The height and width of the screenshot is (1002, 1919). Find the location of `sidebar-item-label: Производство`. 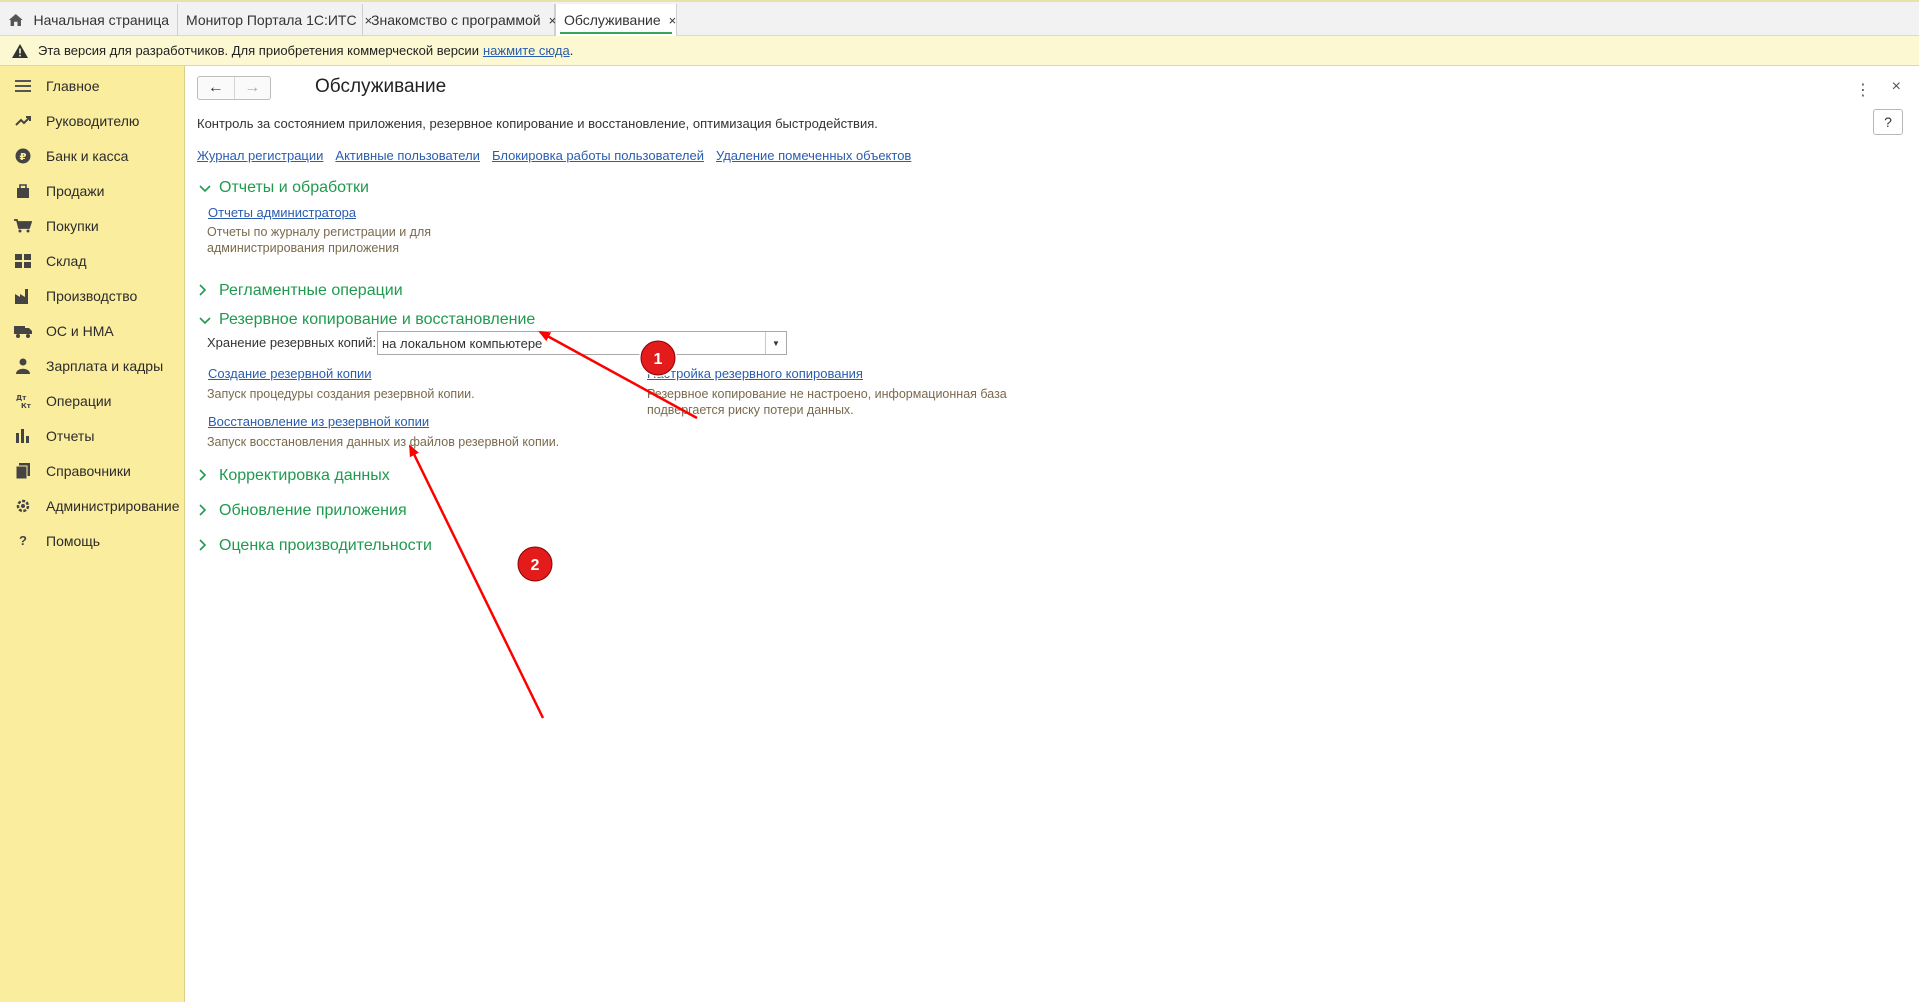

sidebar-item-label: Производство is located at coordinates (92, 295).